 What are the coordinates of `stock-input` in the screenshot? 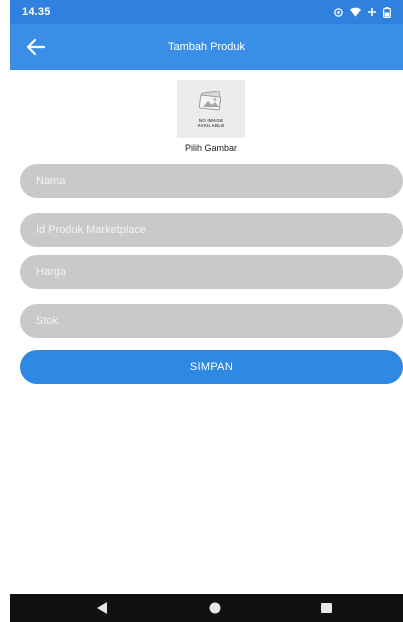 It's located at (211, 321).